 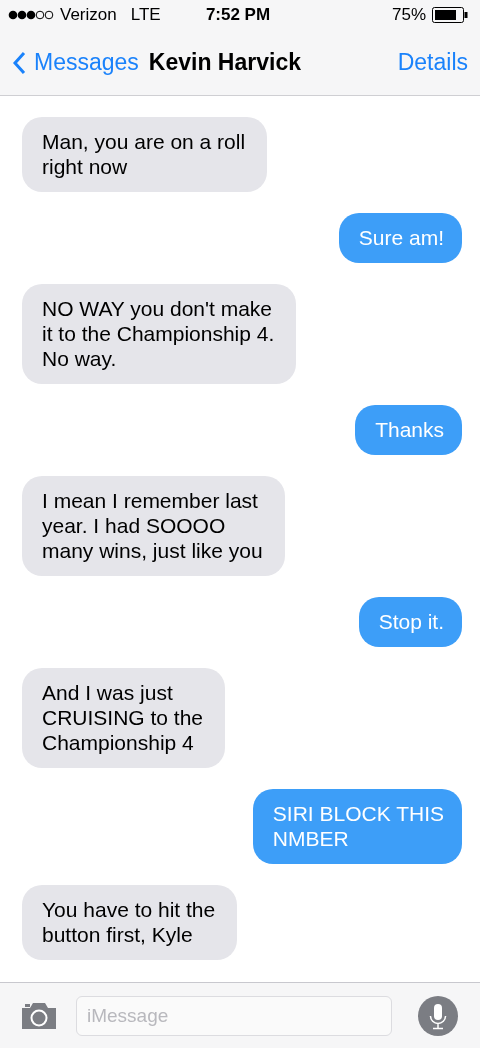 What do you see at coordinates (234, 1015) in the screenshot?
I see `message-input-field: iMessage` at bounding box center [234, 1015].